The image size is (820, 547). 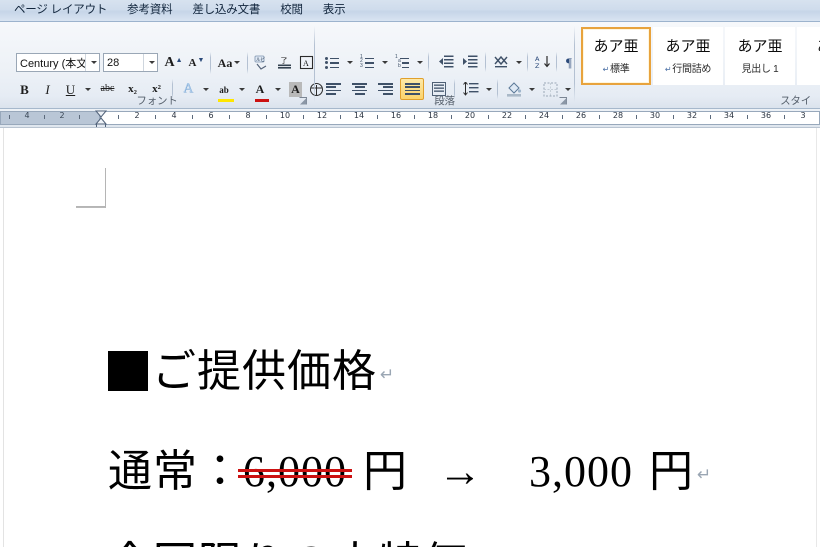 I want to click on tab-page-layout: ページ レイアウト, so click(x=60, y=10).